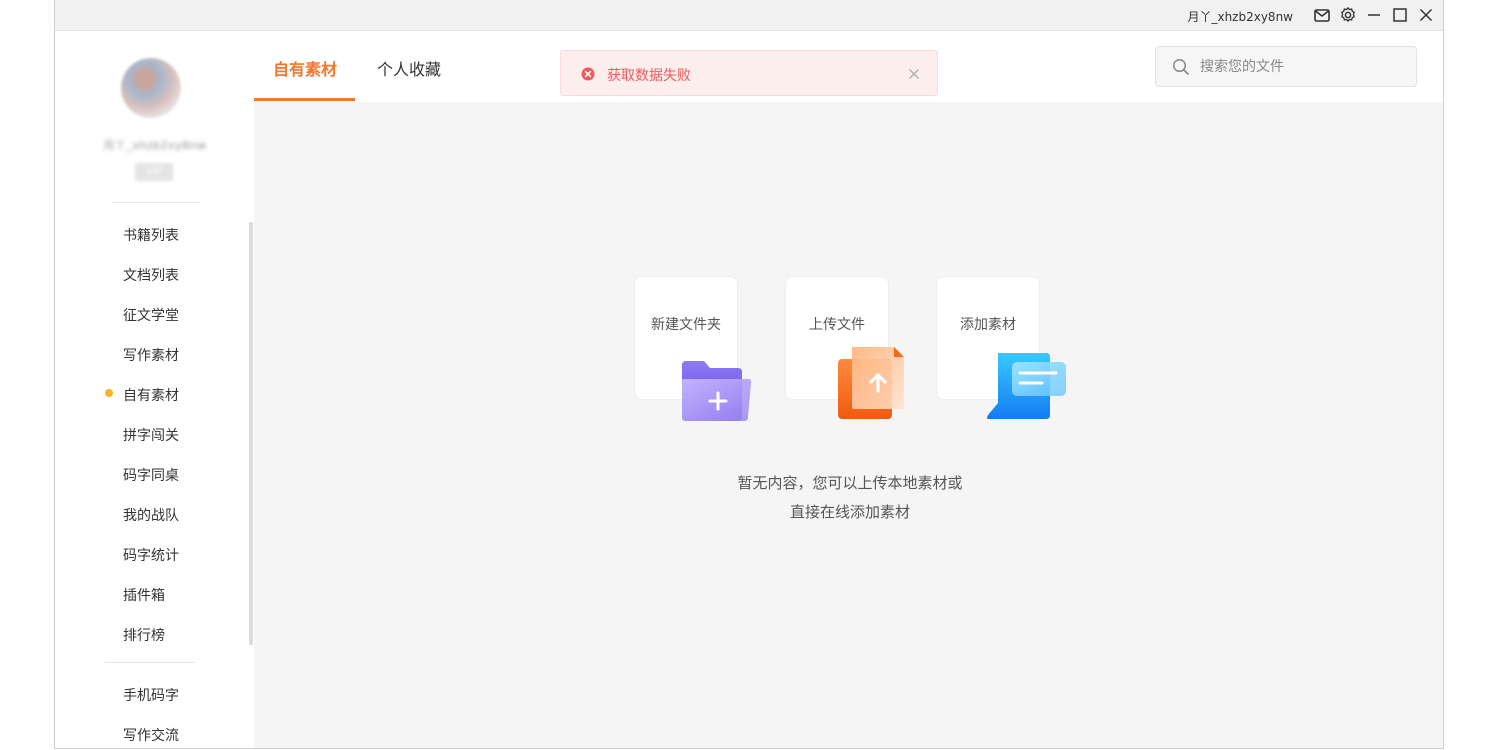  Describe the element at coordinates (850, 483) in the screenshot. I see `empty-state-line1: 暂无内容，您可以上传本地素材或` at that location.